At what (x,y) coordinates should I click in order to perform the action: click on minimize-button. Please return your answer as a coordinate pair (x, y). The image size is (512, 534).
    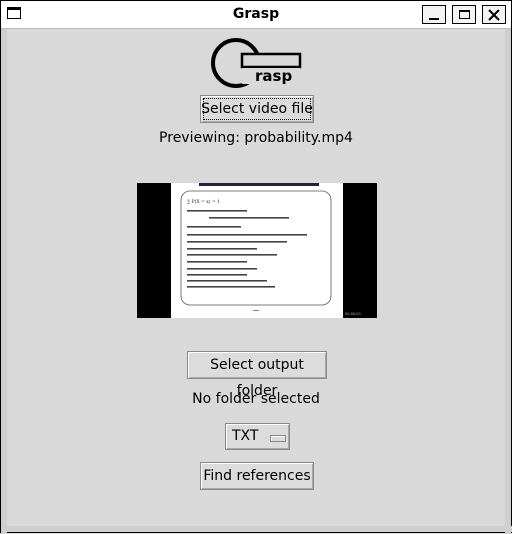
    Looking at the image, I should click on (434, 14).